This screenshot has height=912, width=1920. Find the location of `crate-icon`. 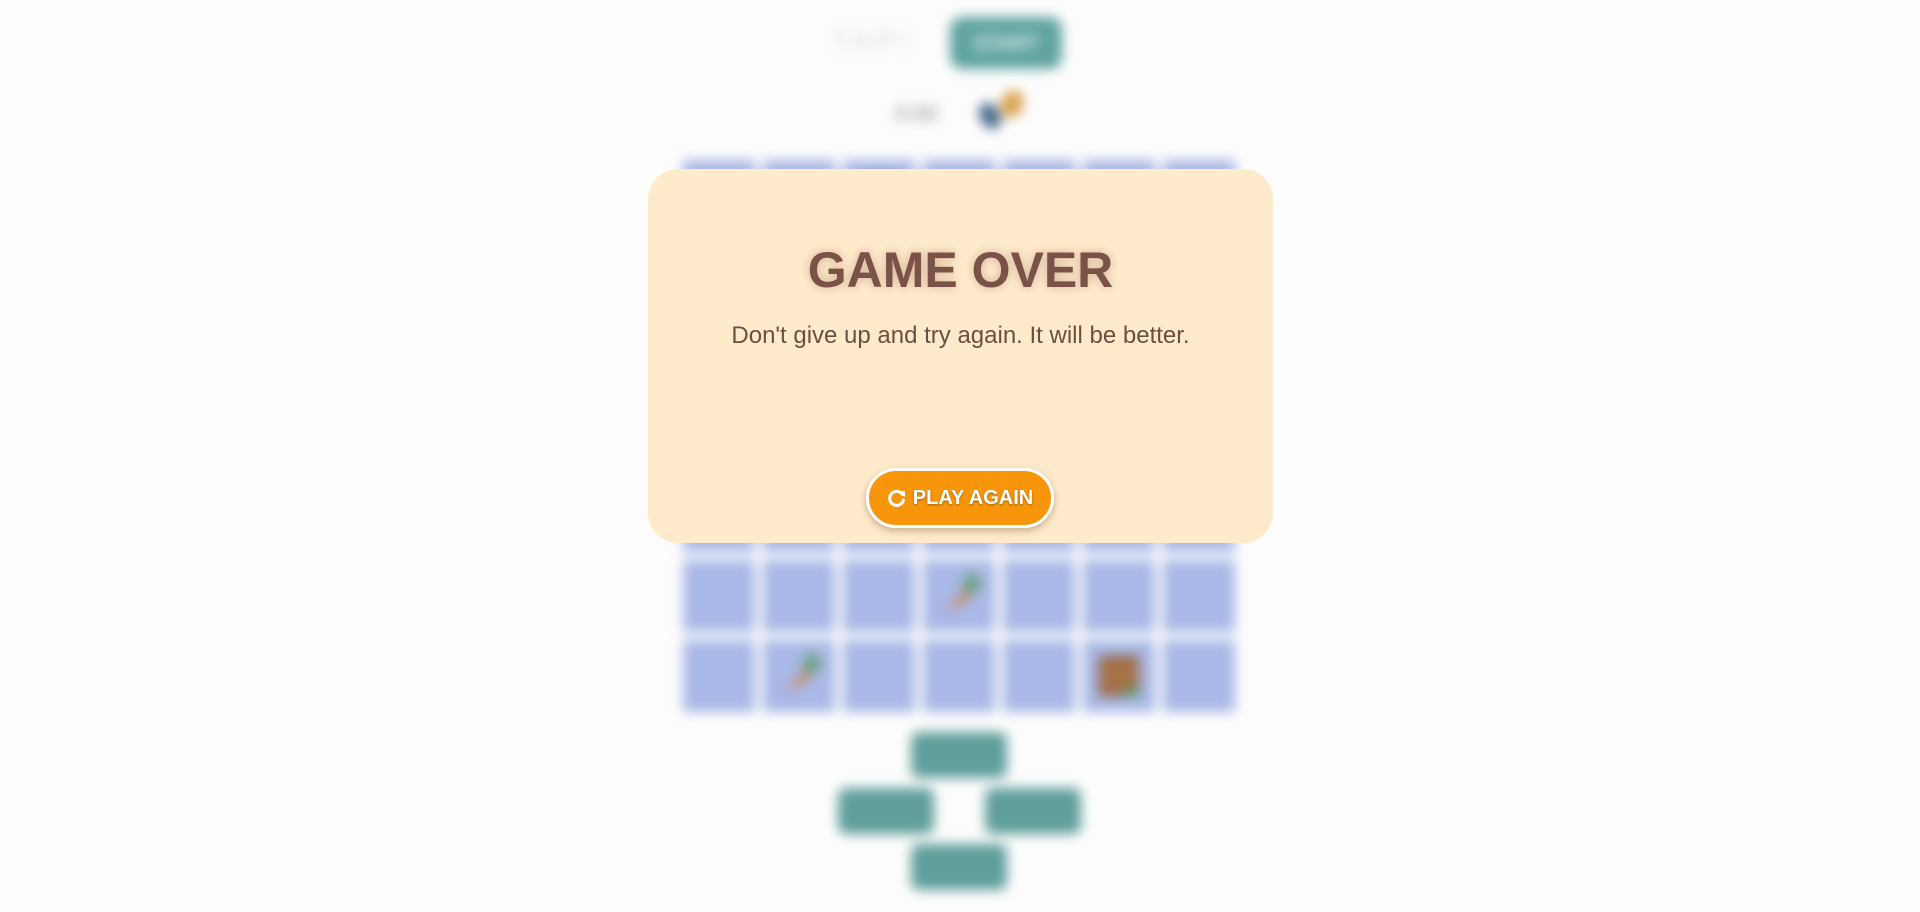

crate-icon is located at coordinates (1119, 676).